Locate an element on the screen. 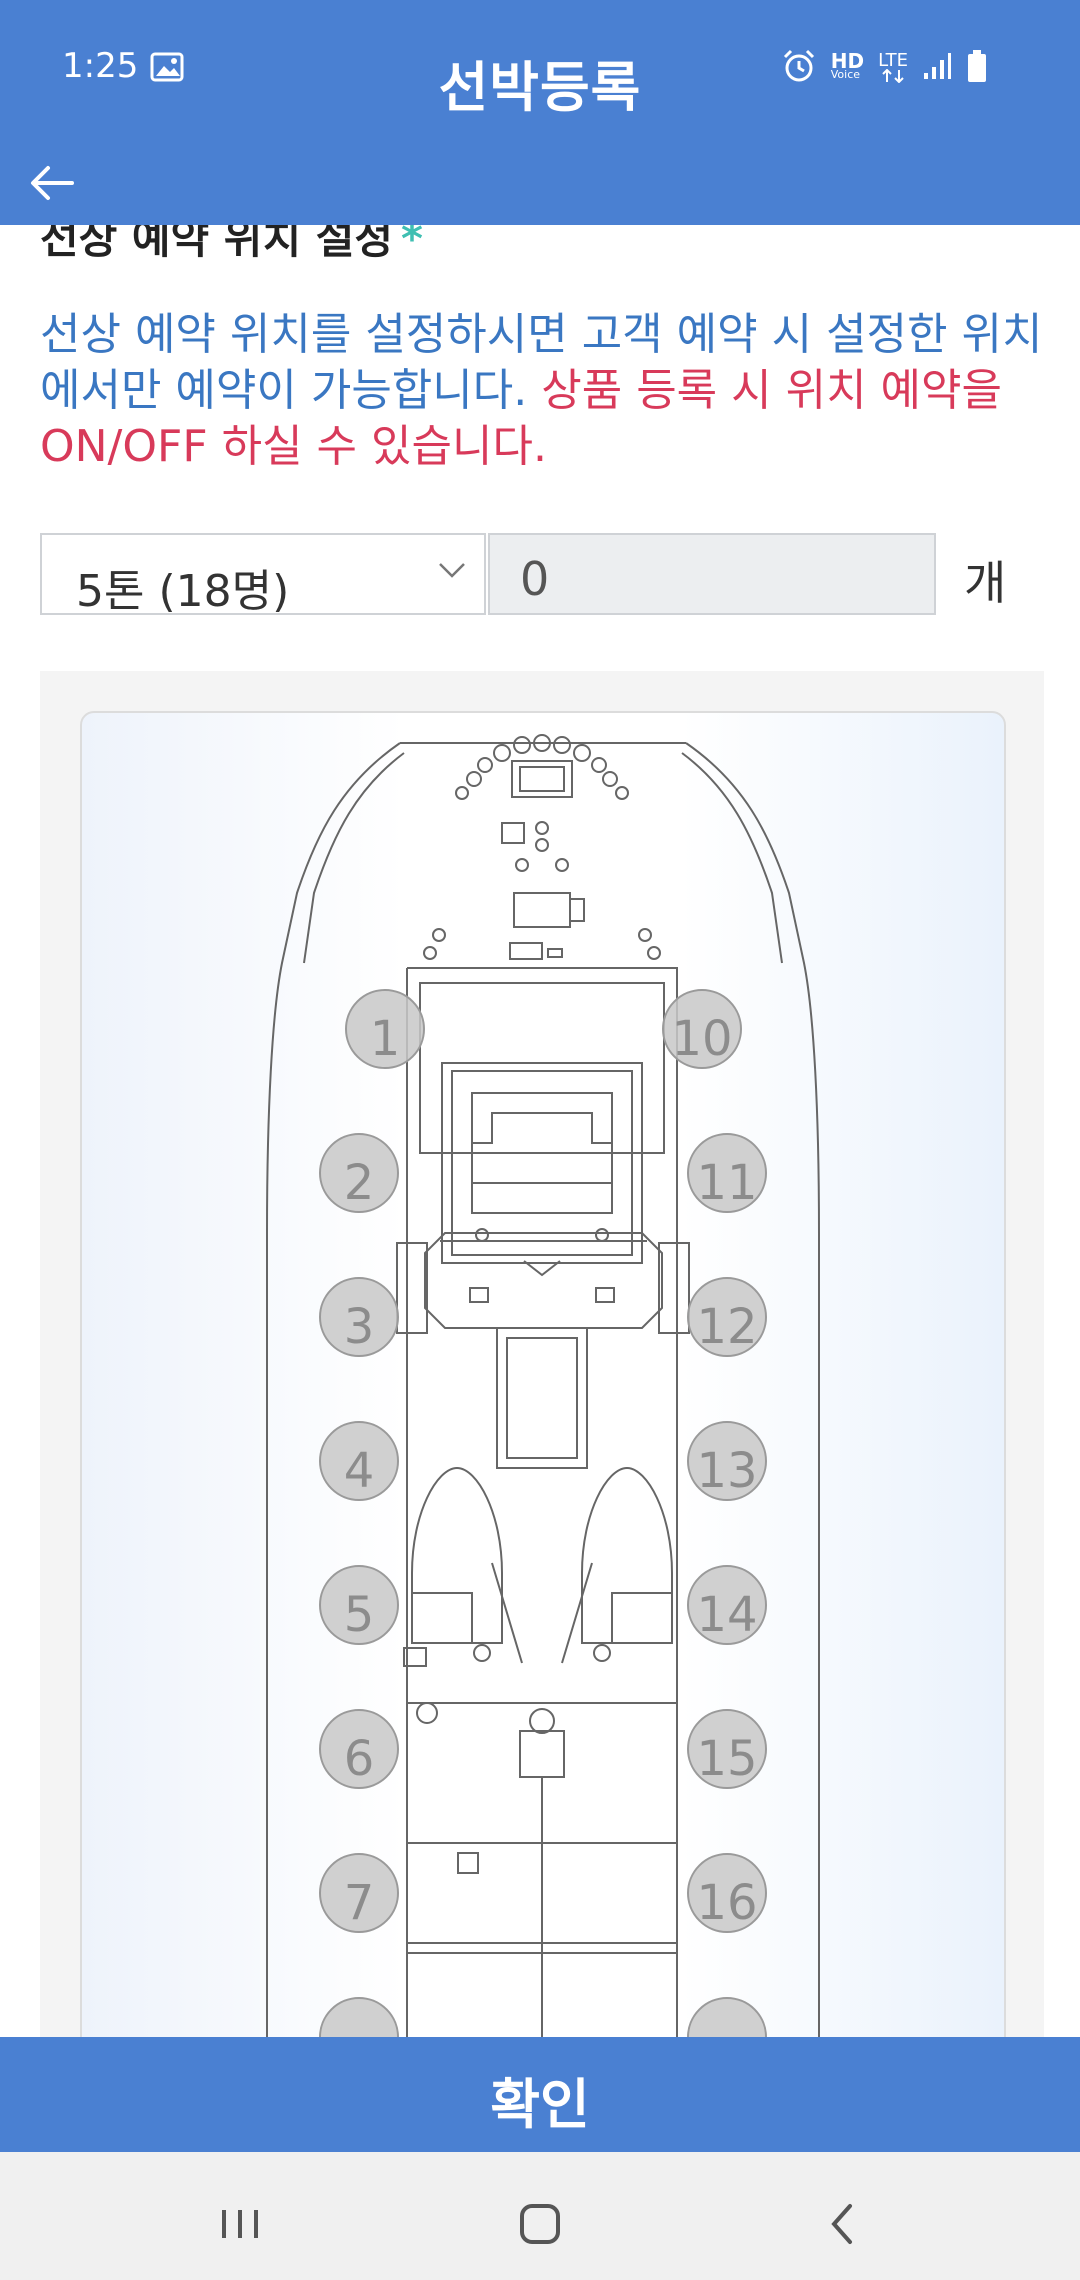 Image resolution: width=1080 pixels, height=2280 pixels. seat-7: 7 is located at coordinates (359, 1893).